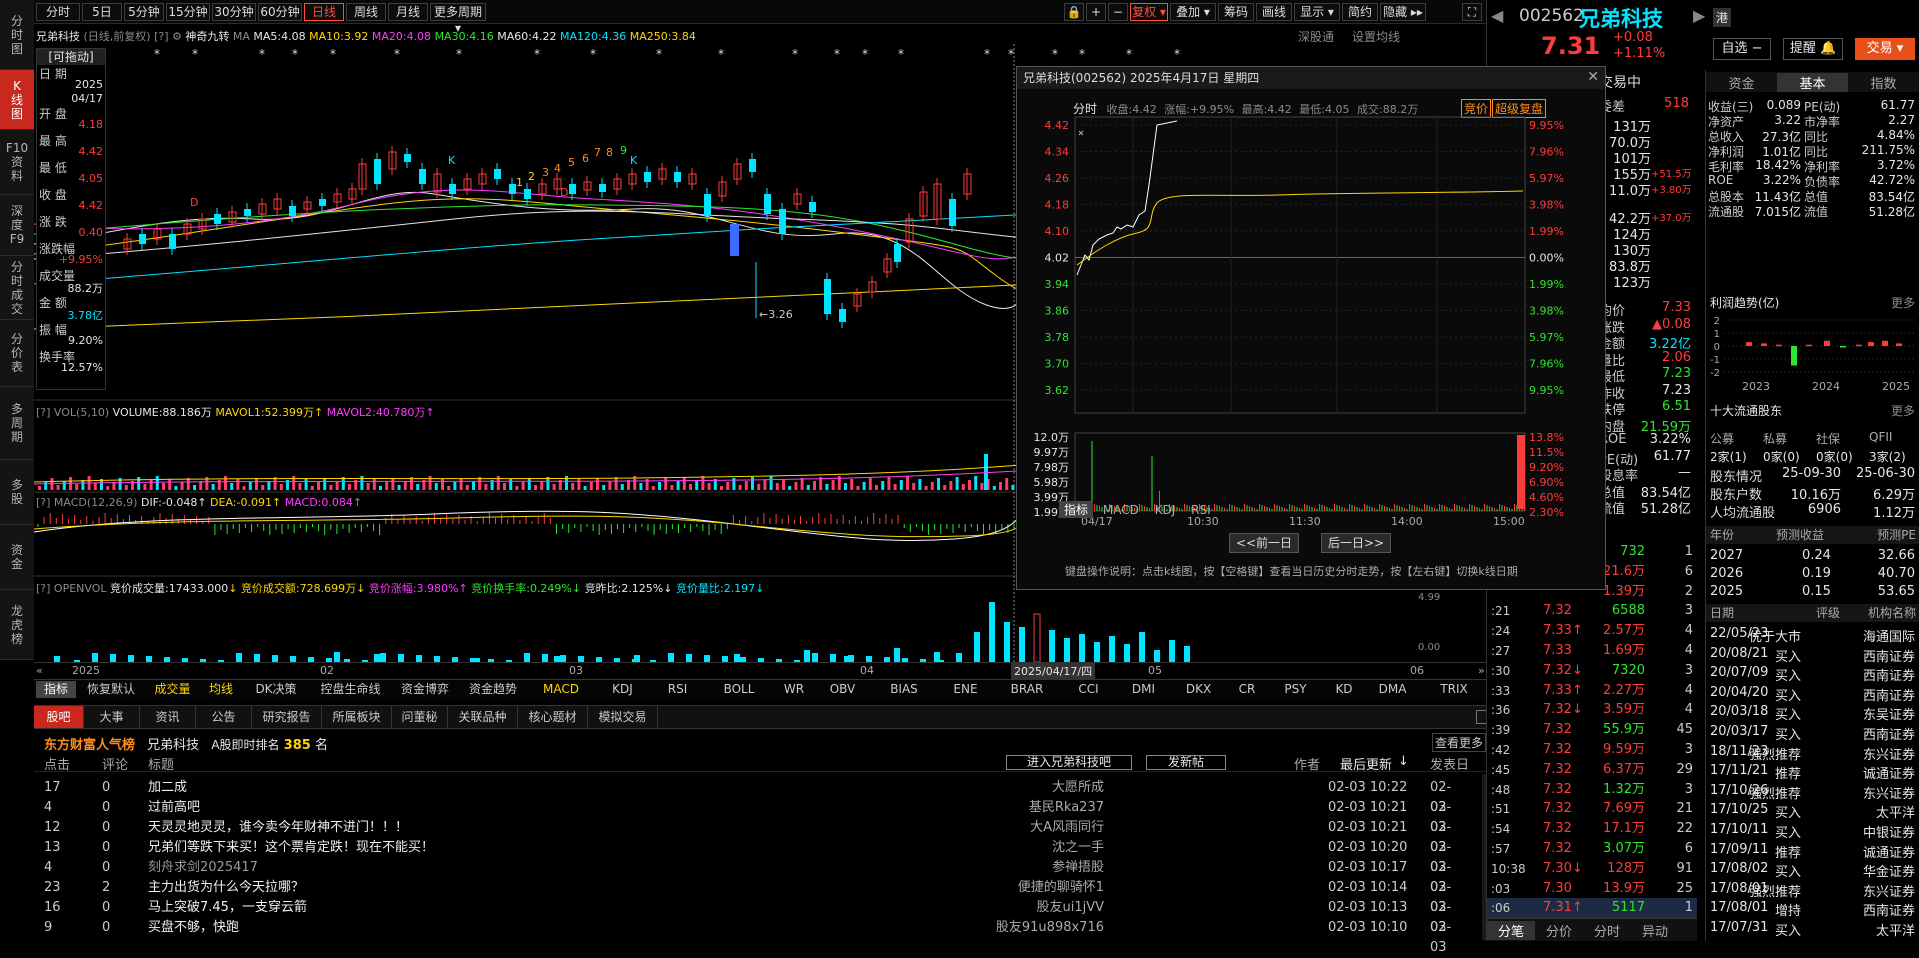 This screenshot has width=1919, height=958. What do you see at coordinates (1592, 809) in the screenshot?
I see `tick-row: :51 7.32 7.69万 21` at bounding box center [1592, 809].